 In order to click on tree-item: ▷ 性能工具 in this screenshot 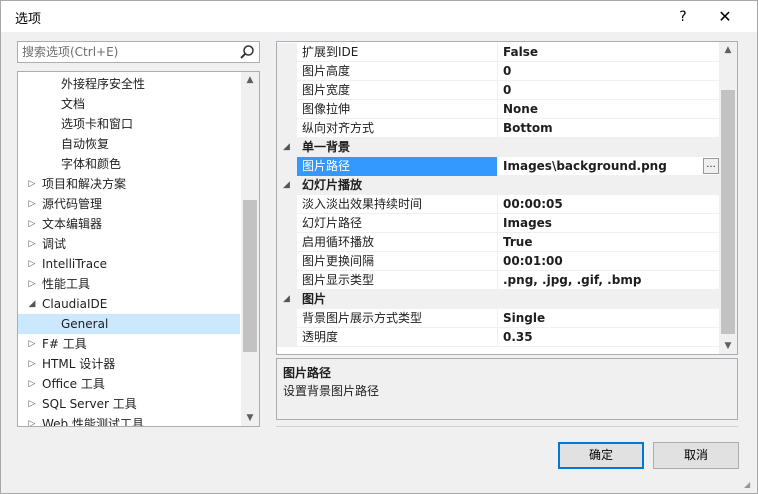, I will do `click(129, 284)`.